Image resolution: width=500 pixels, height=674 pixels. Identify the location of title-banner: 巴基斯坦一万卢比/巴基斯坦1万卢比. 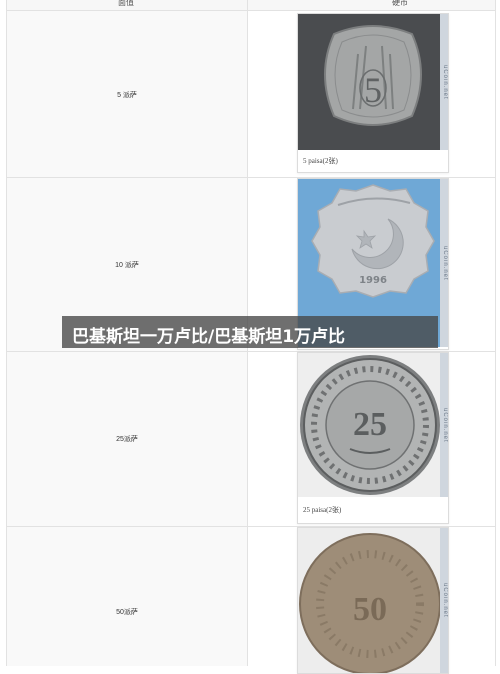
(250, 332).